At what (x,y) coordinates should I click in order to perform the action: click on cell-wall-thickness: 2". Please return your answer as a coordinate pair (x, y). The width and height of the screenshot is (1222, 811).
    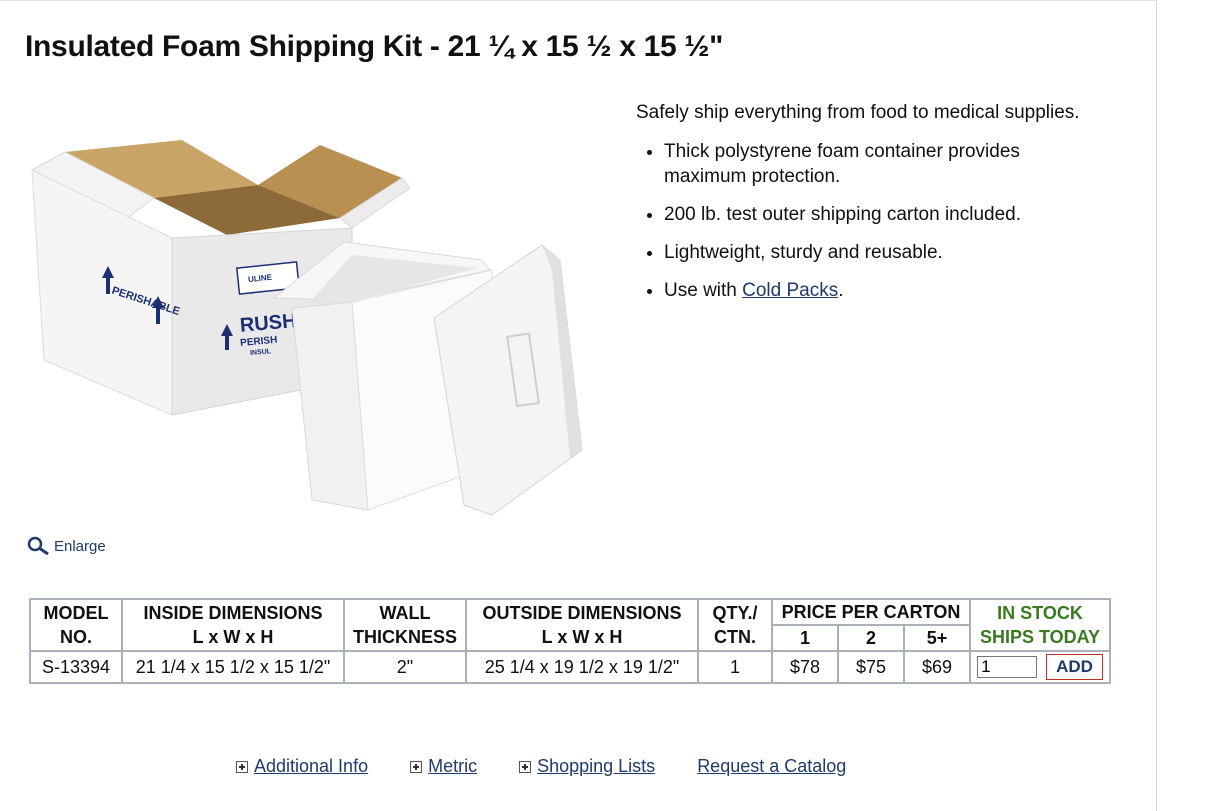
    Looking at the image, I should click on (405, 667).